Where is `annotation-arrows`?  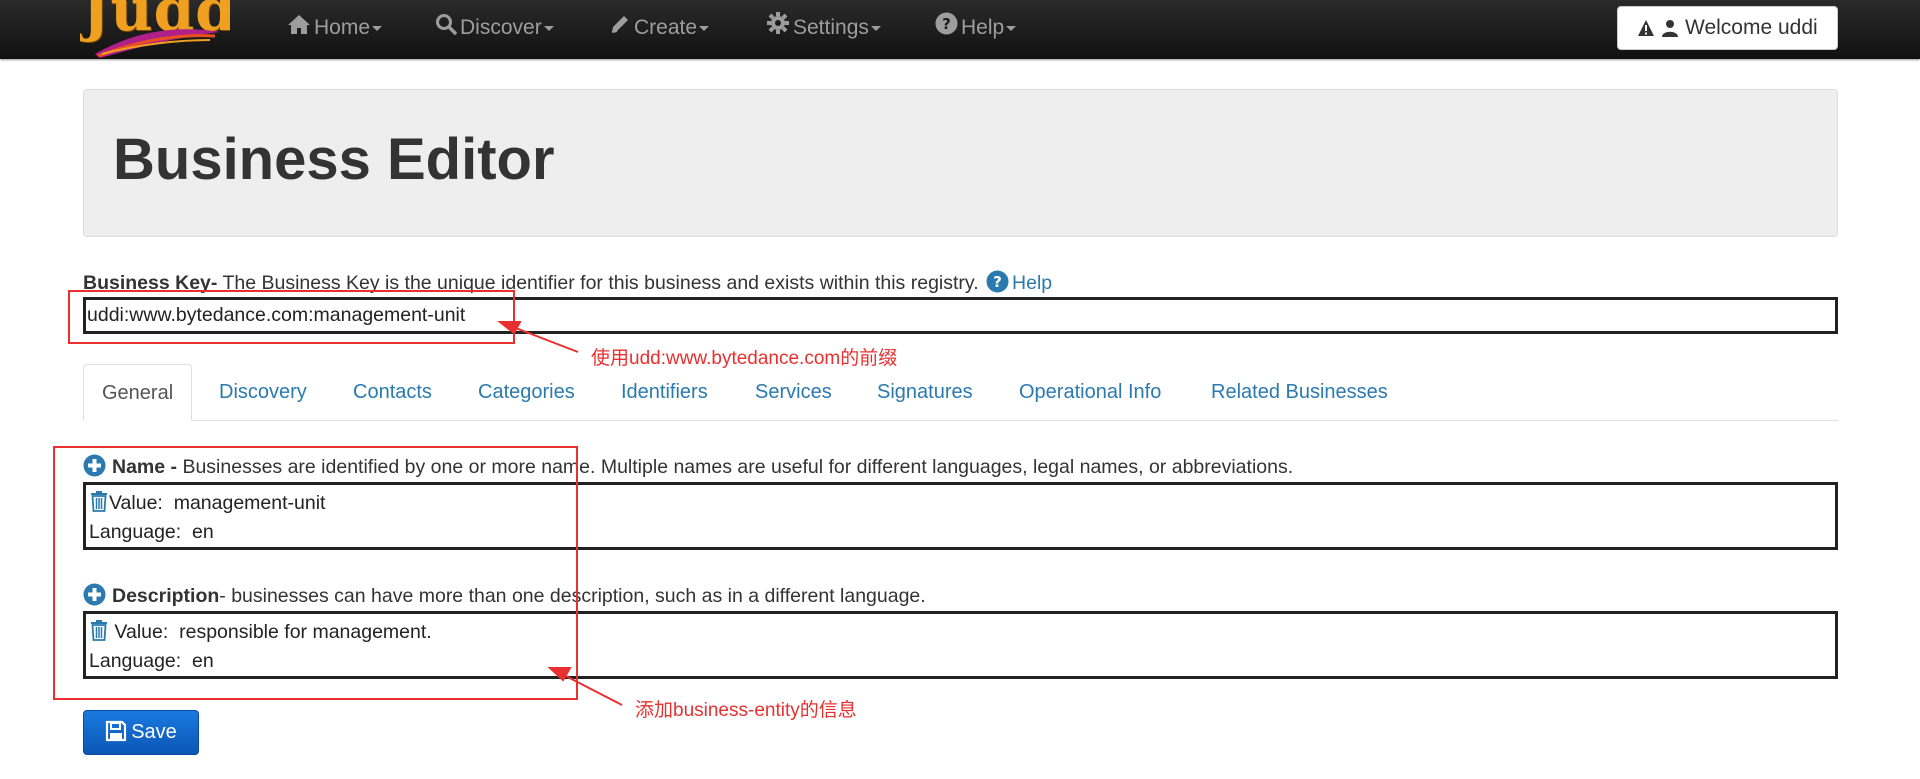 annotation-arrows is located at coordinates (560, 513).